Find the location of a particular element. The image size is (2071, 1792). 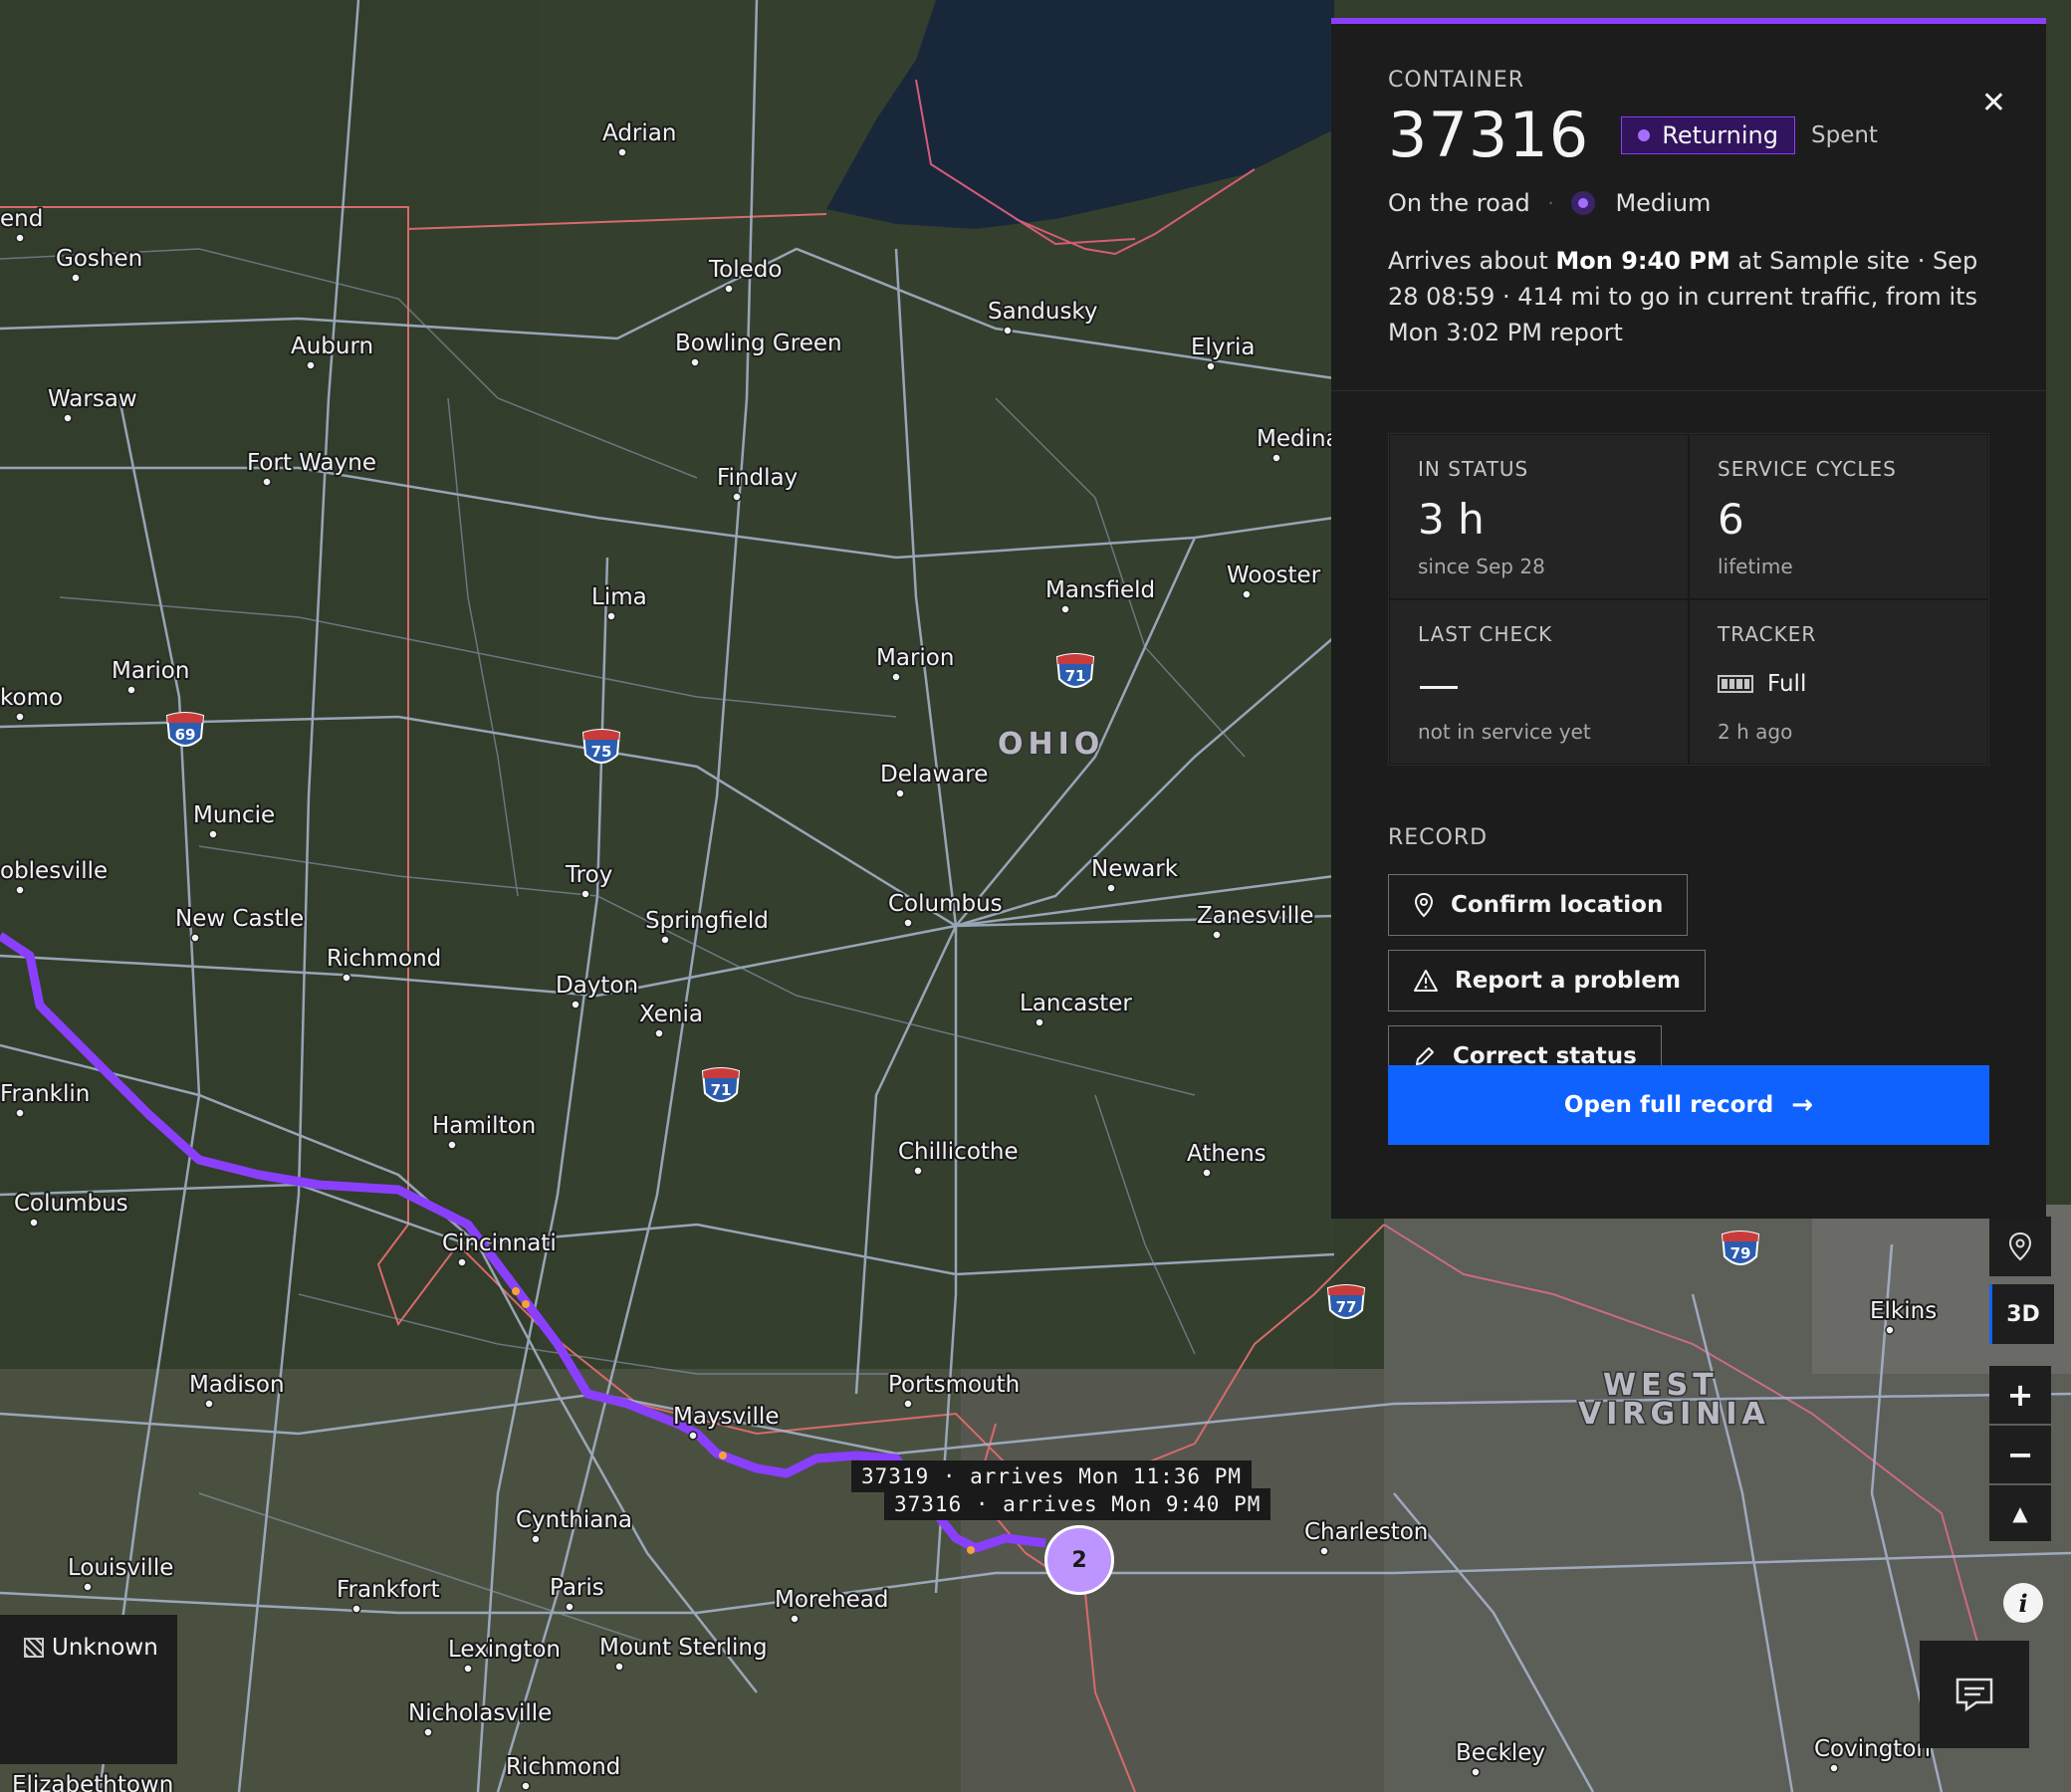

zoom-in-button: + is located at coordinates (2020, 1395).